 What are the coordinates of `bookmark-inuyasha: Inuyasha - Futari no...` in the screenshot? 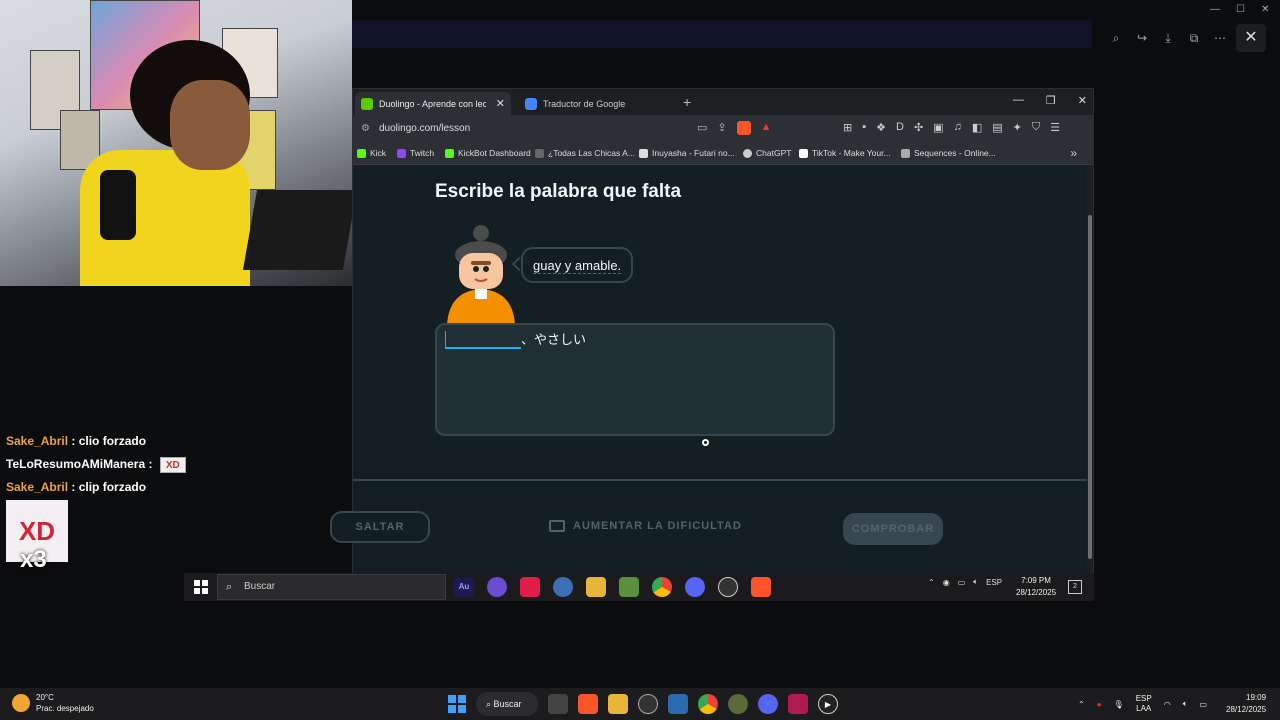 It's located at (687, 153).